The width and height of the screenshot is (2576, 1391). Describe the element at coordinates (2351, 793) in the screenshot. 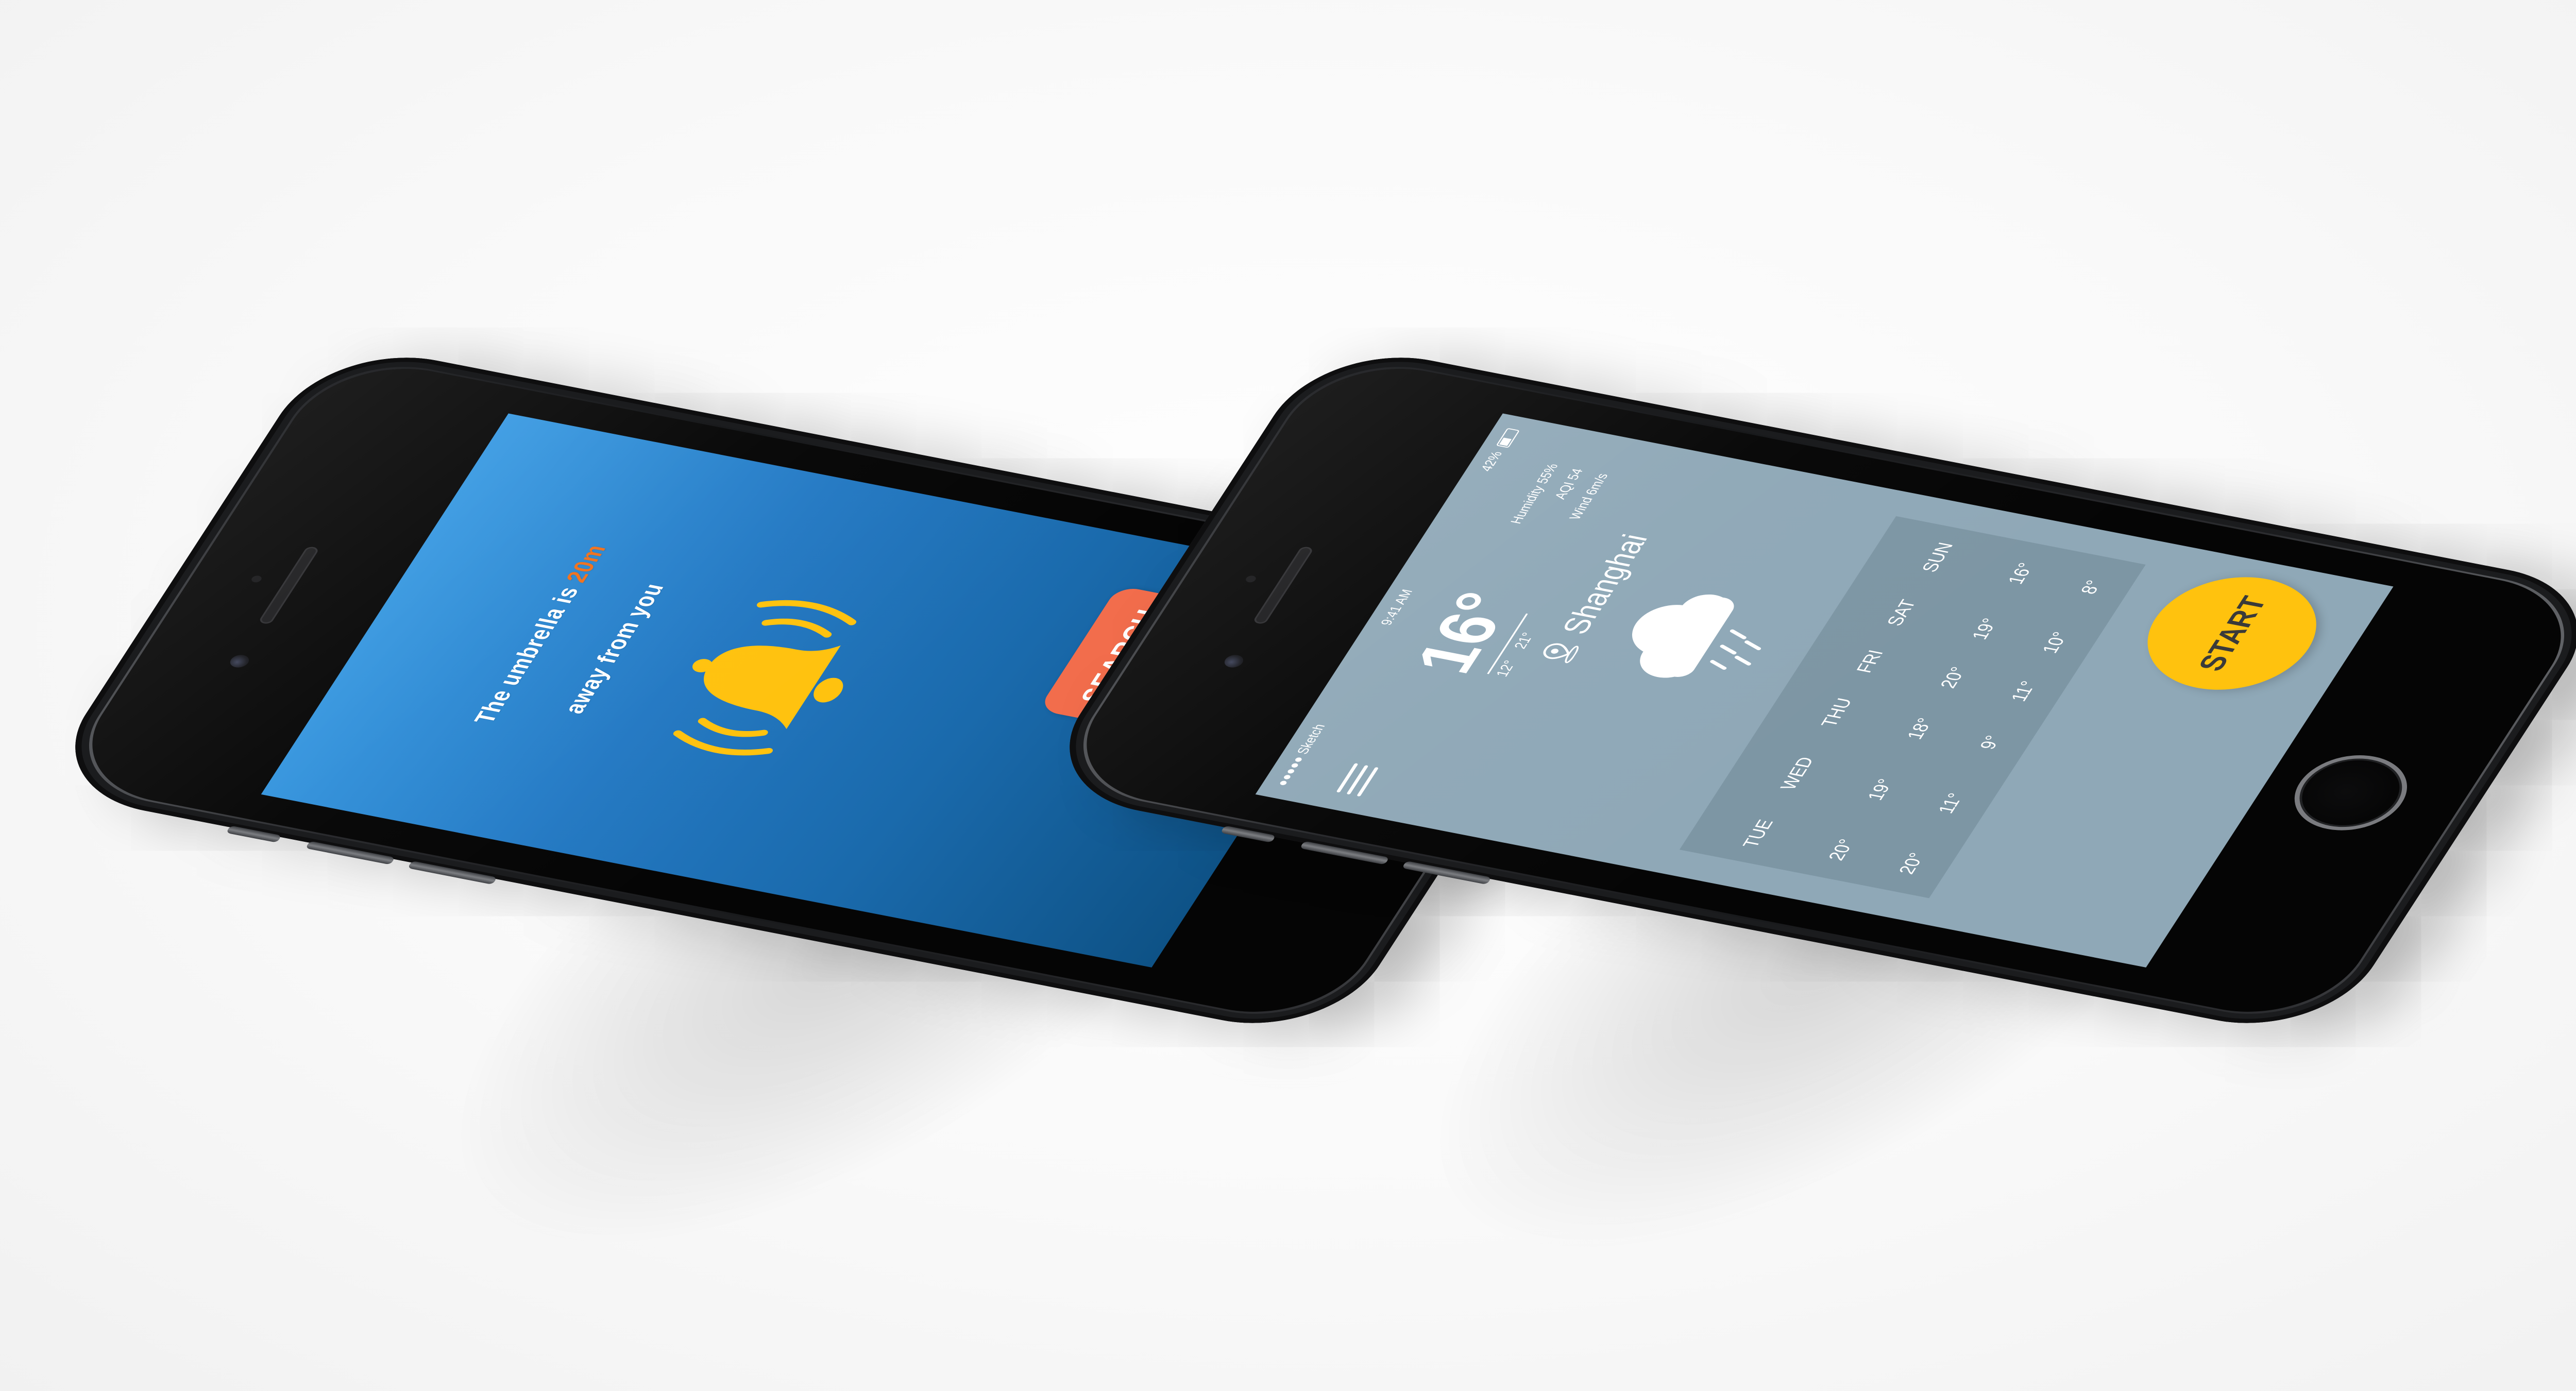

I see `home-button` at that location.